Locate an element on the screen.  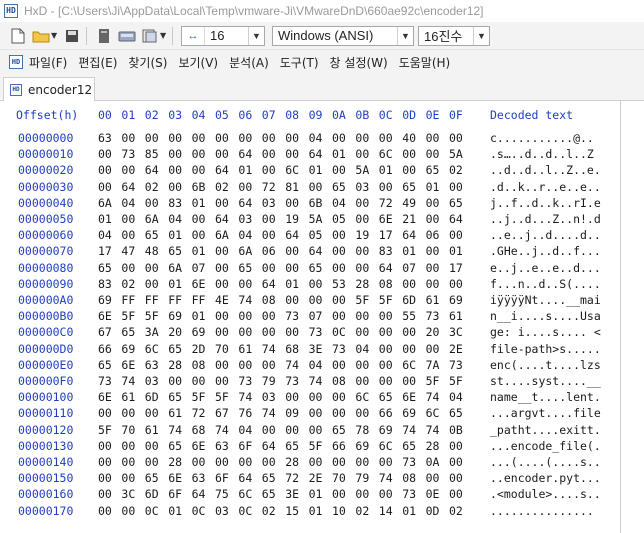
hex-byte: 6A is located at coordinates (245, 251).